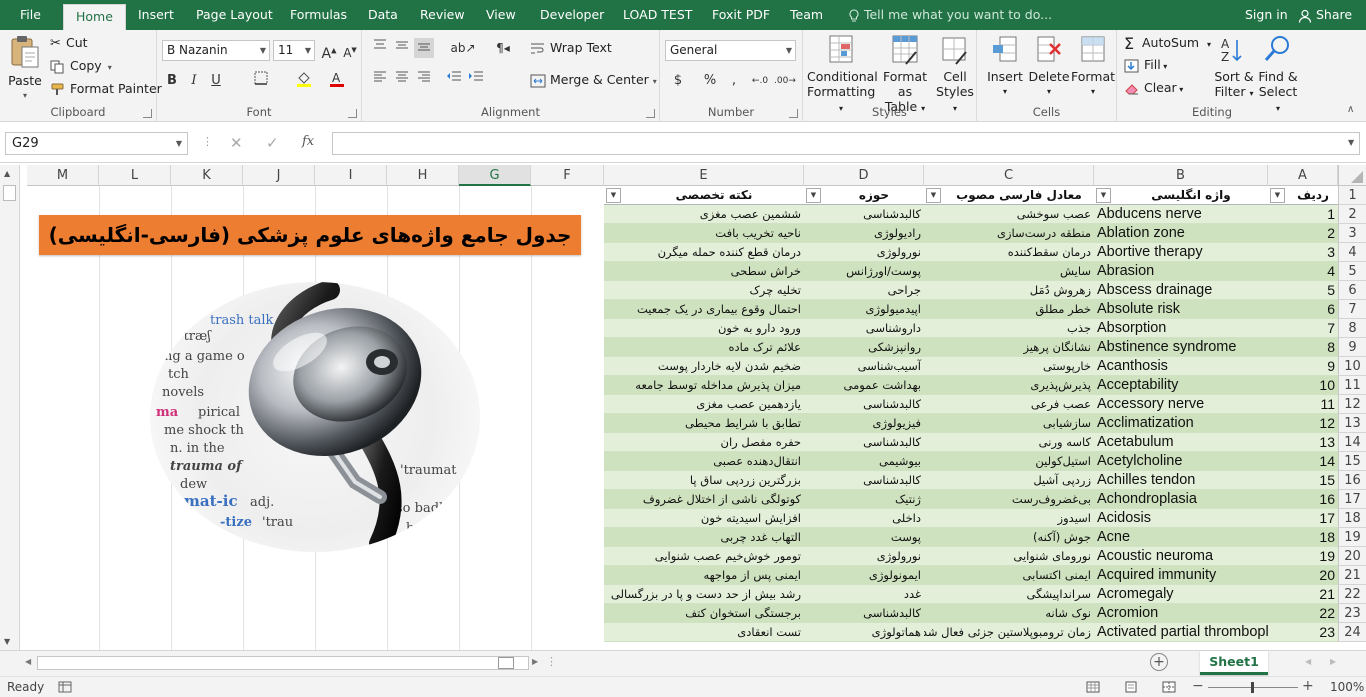 This screenshot has width=1366, height=697. I want to click on table-cell-e: افزایش اسیدیته خون, so click(704, 518).